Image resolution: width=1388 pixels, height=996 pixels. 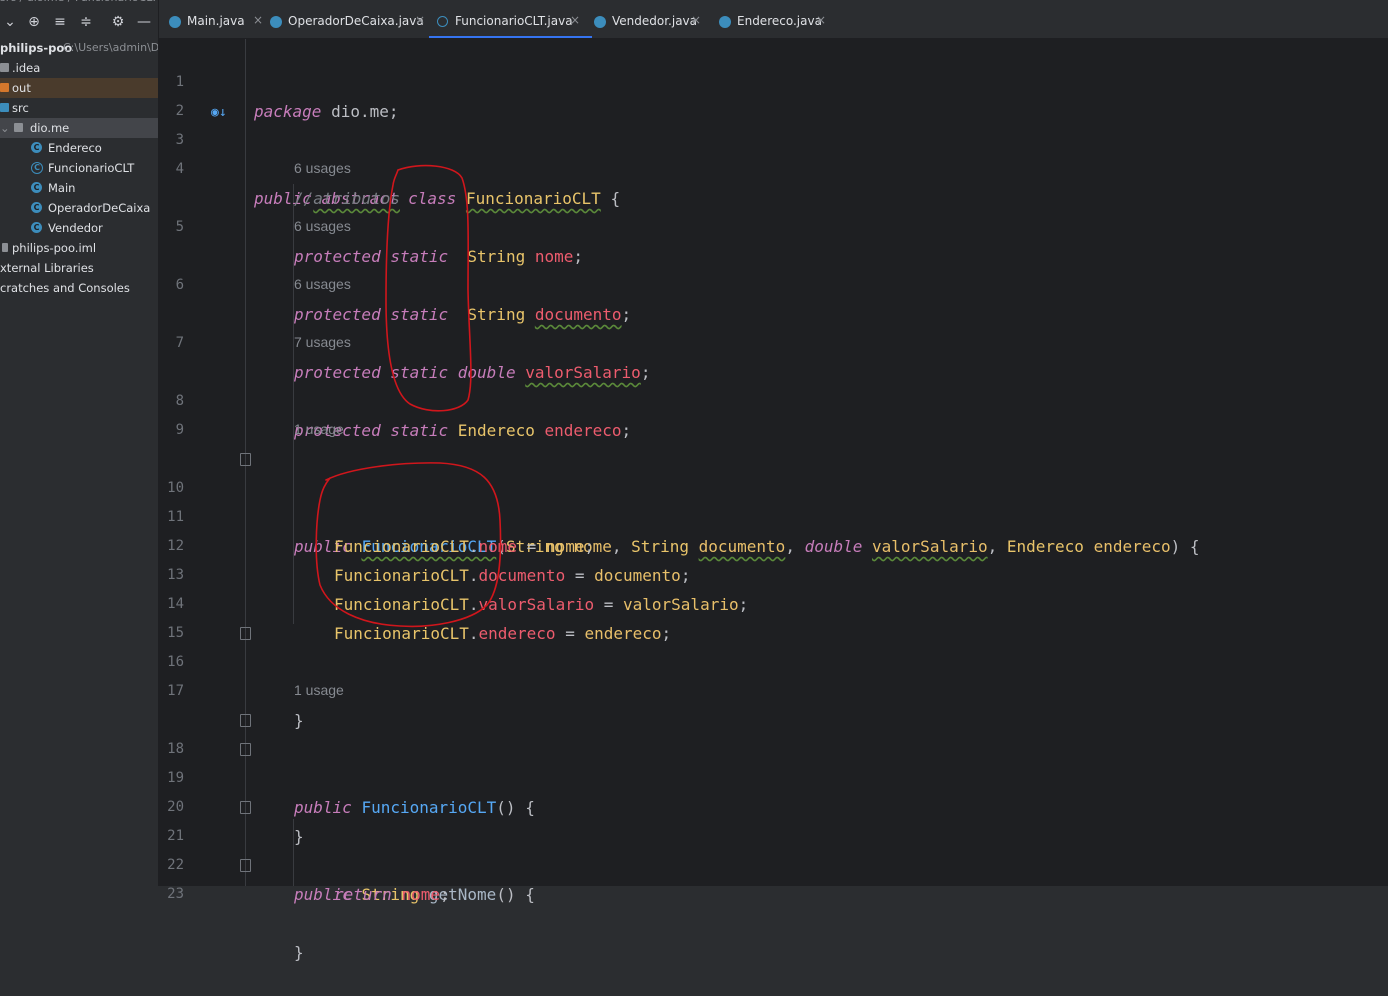 I want to click on code-line-23: 23 }, so click(x=773, y=906).